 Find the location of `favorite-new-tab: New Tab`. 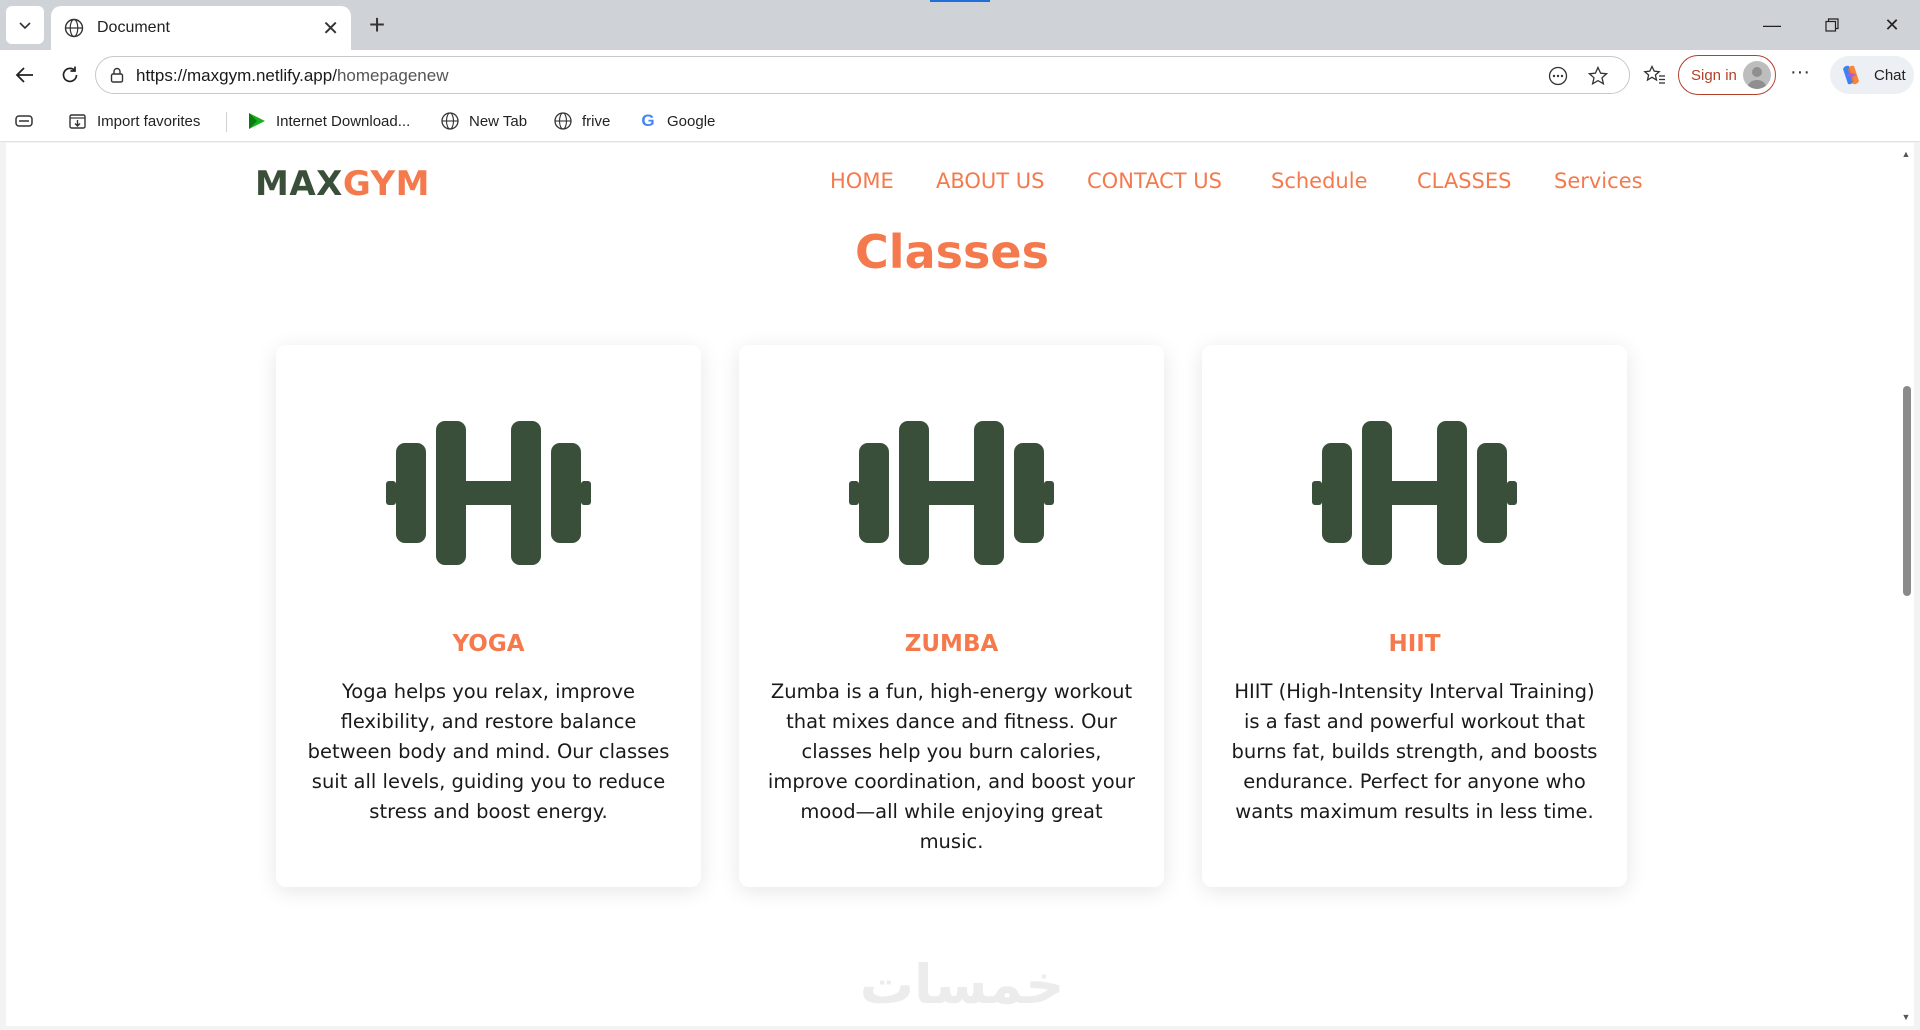

favorite-new-tab: New Tab is located at coordinates (483, 121).